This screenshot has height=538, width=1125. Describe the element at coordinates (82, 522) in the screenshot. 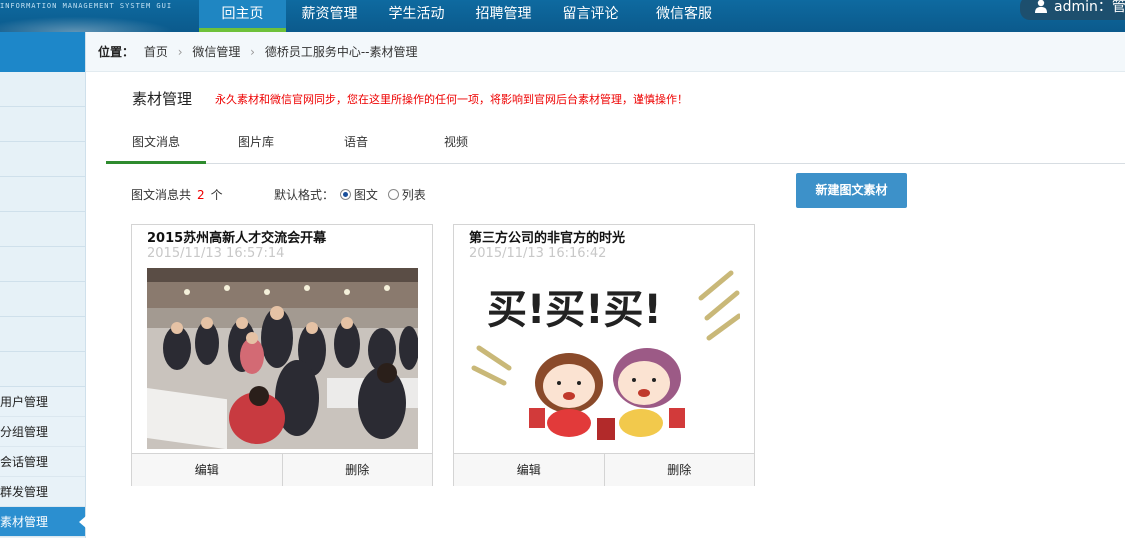

I see `active-arrow-icon` at that location.